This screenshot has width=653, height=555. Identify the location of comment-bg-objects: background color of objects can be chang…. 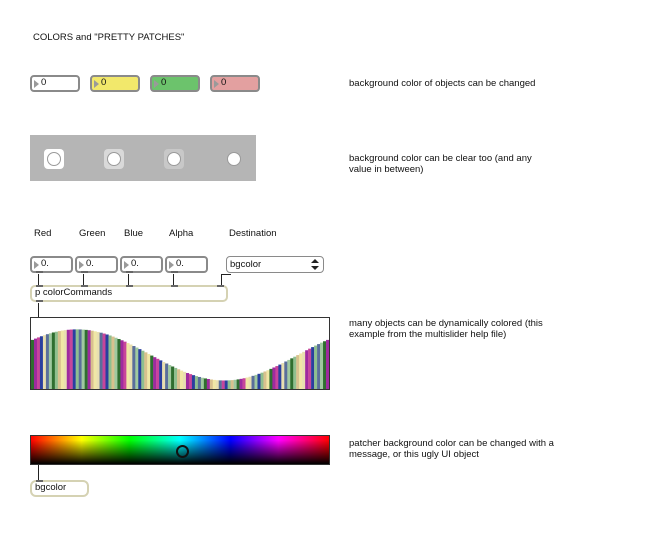
(442, 83).